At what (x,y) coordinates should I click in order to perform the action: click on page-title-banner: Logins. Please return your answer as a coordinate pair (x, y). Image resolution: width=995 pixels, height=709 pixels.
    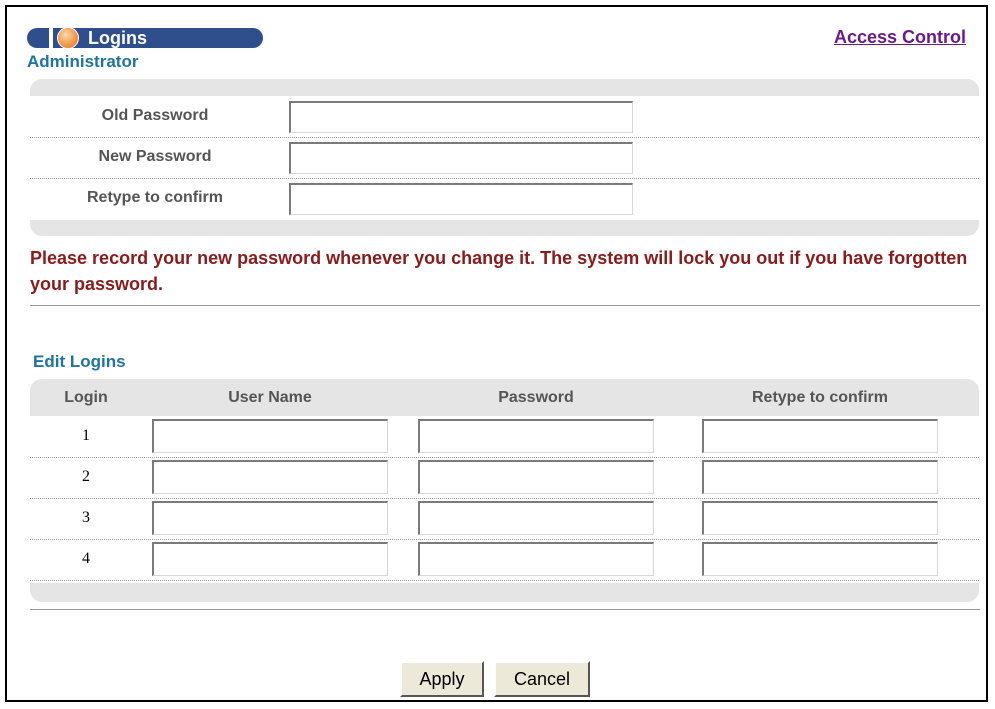
    Looking at the image, I should click on (145, 38).